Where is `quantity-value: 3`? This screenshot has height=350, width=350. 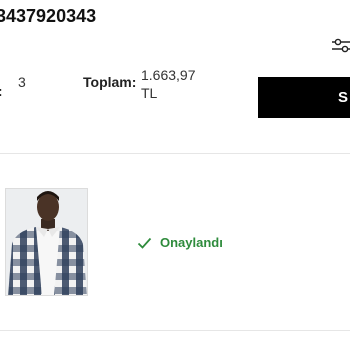
quantity-value: 3 is located at coordinates (22, 82).